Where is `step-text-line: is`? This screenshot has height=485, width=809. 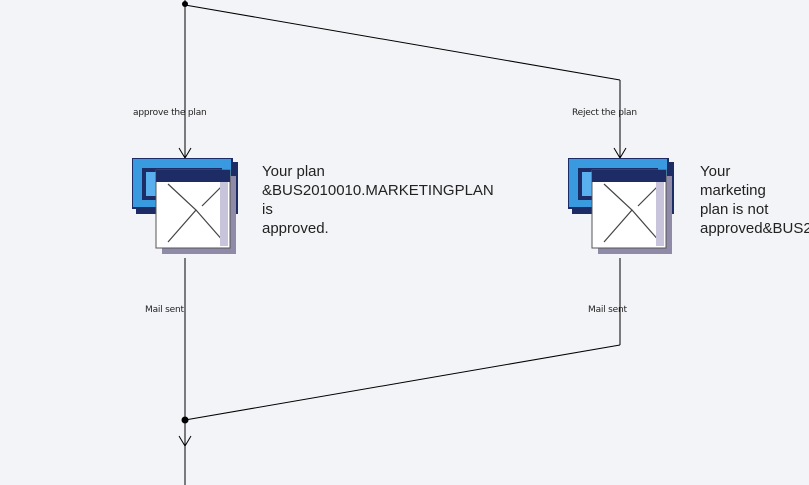
step-text-line: is is located at coordinates (267, 209).